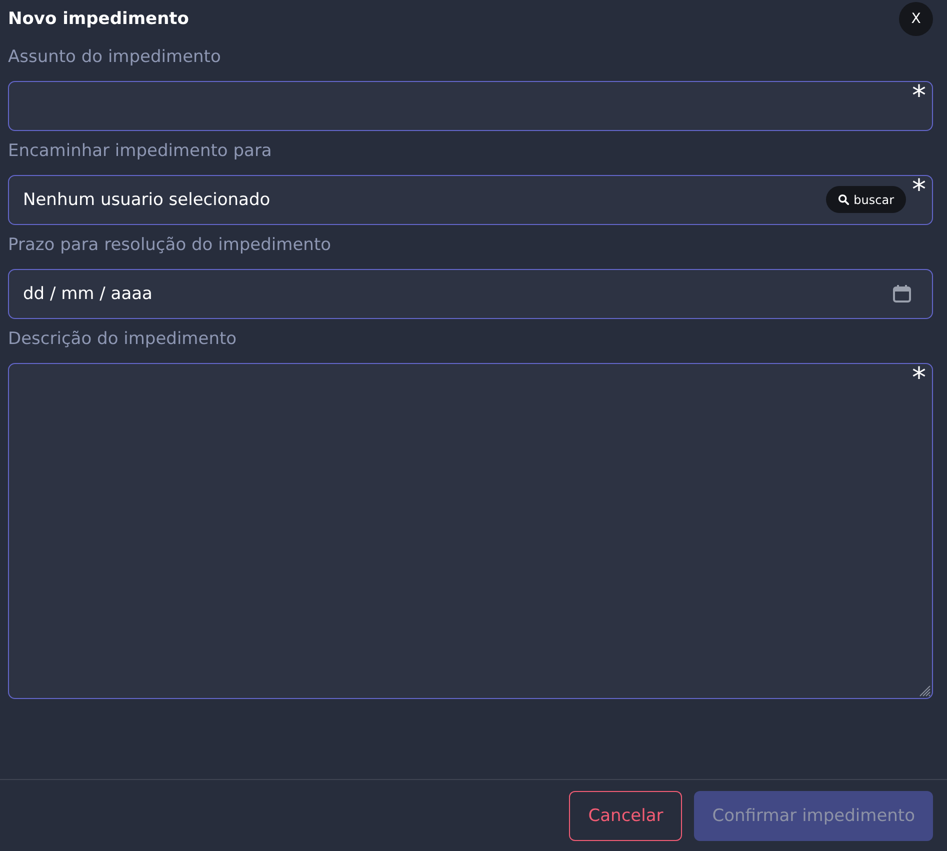 The width and height of the screenshot is (947, 851). Describe the element at coordinates (916, 19) in the screenshot. I see `close-button: X` at that location.